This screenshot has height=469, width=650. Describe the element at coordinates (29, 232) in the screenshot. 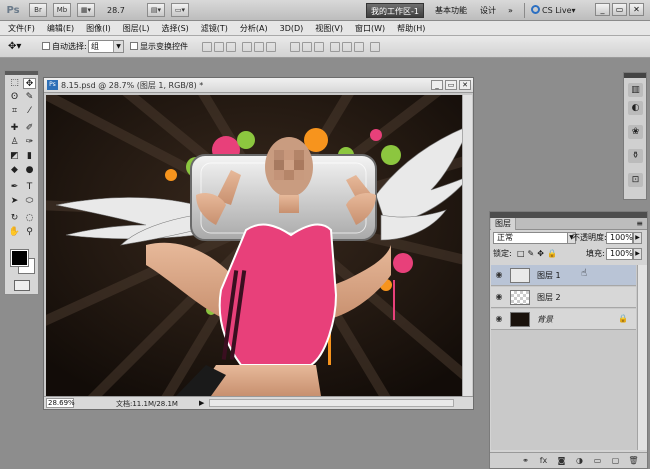

I see `zoom-tool-icon: ⚲` at that location.